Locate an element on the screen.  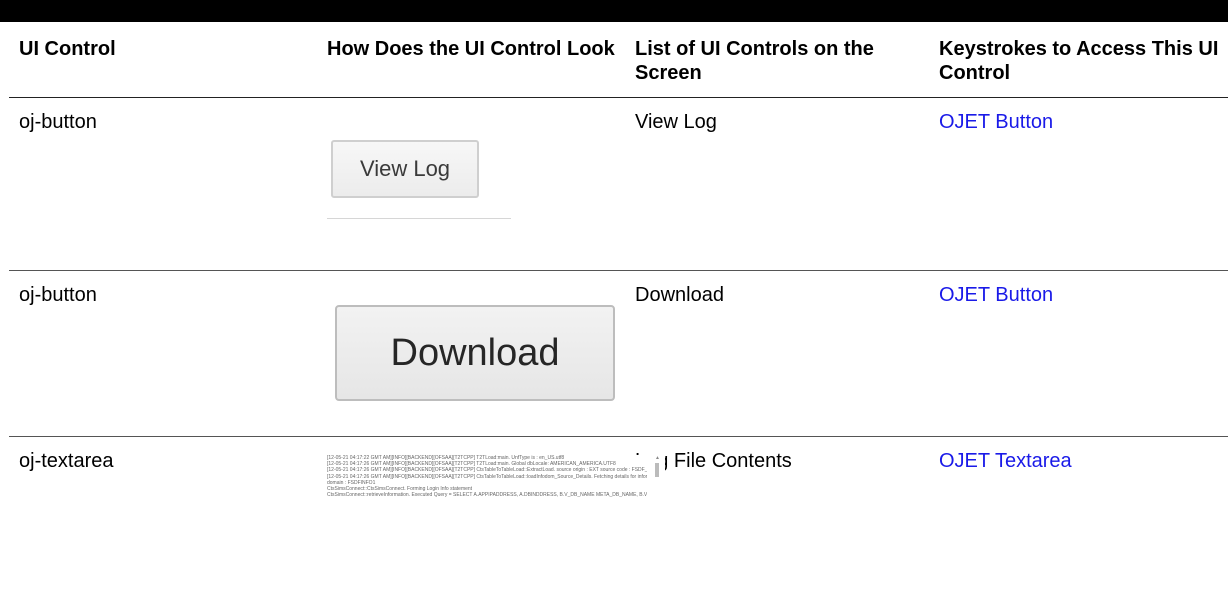
cell-list-label: View Log is located at coordinates (777, 184).